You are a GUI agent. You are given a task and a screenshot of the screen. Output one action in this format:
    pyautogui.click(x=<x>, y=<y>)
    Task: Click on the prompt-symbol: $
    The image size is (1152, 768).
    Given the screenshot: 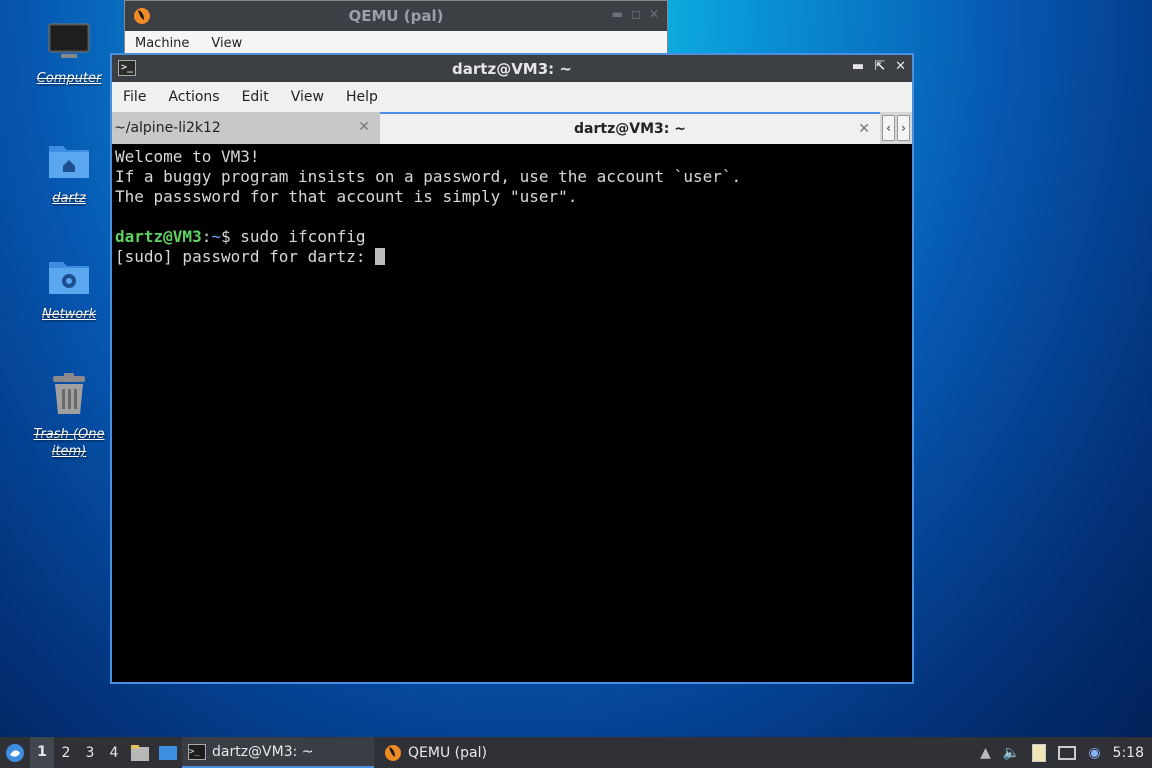 What is the action you would take?
    pyautogui.click(x=230, y=236)
    